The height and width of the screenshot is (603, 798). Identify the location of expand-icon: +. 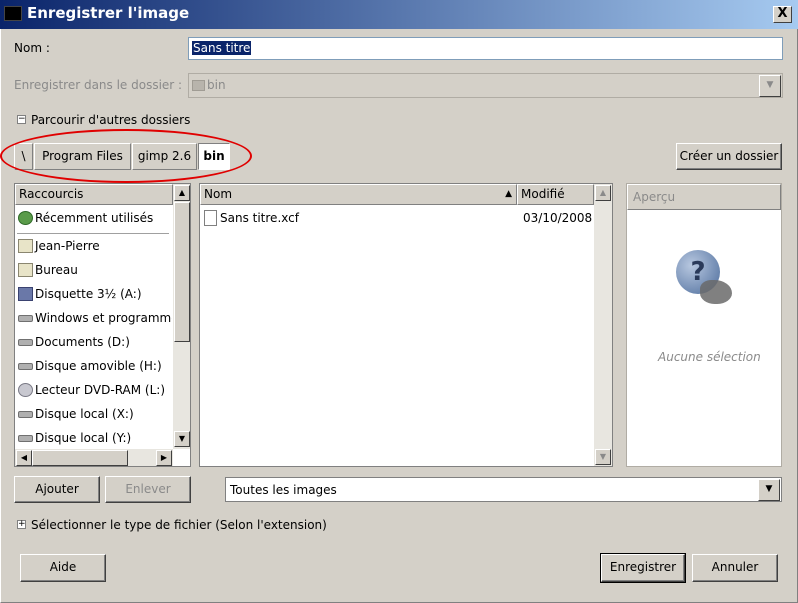
(21, 524).